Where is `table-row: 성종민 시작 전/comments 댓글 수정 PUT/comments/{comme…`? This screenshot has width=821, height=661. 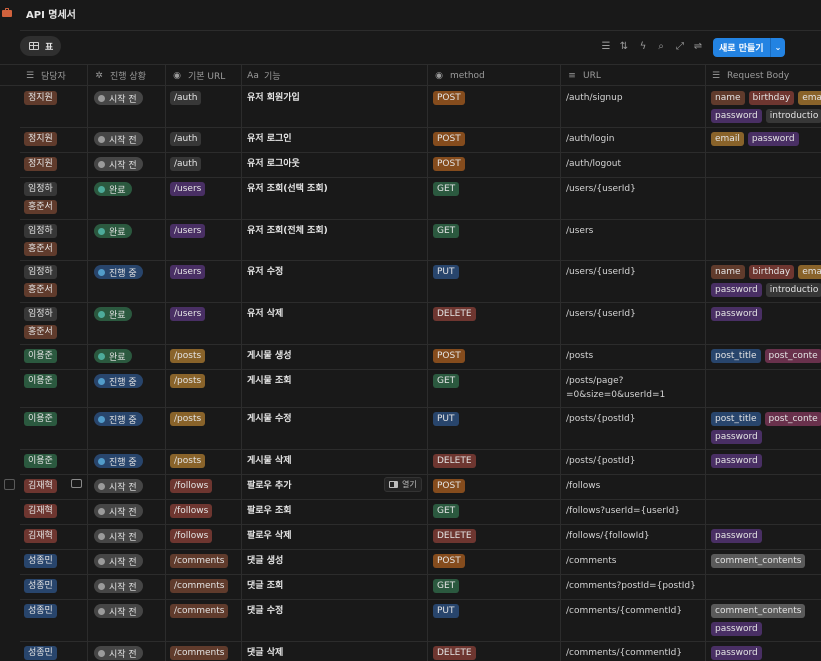
table-row: 성종민 시작 전/comments 댓글 수정 PUT/comments/{comme… is located at coordinates (420, 621).